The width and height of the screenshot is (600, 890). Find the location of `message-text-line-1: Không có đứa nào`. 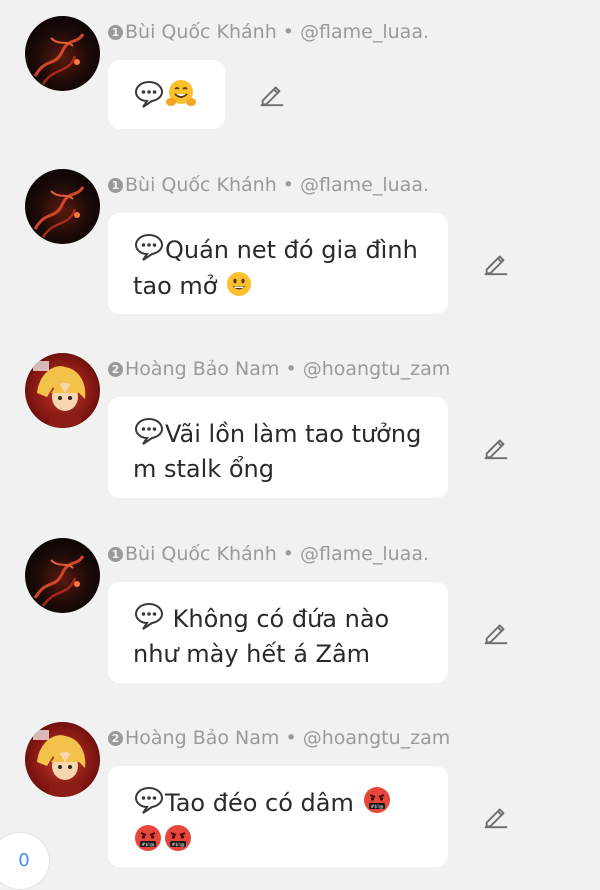

message-text-line-1: Không có đứa nào is located at coordinates (277, 619).